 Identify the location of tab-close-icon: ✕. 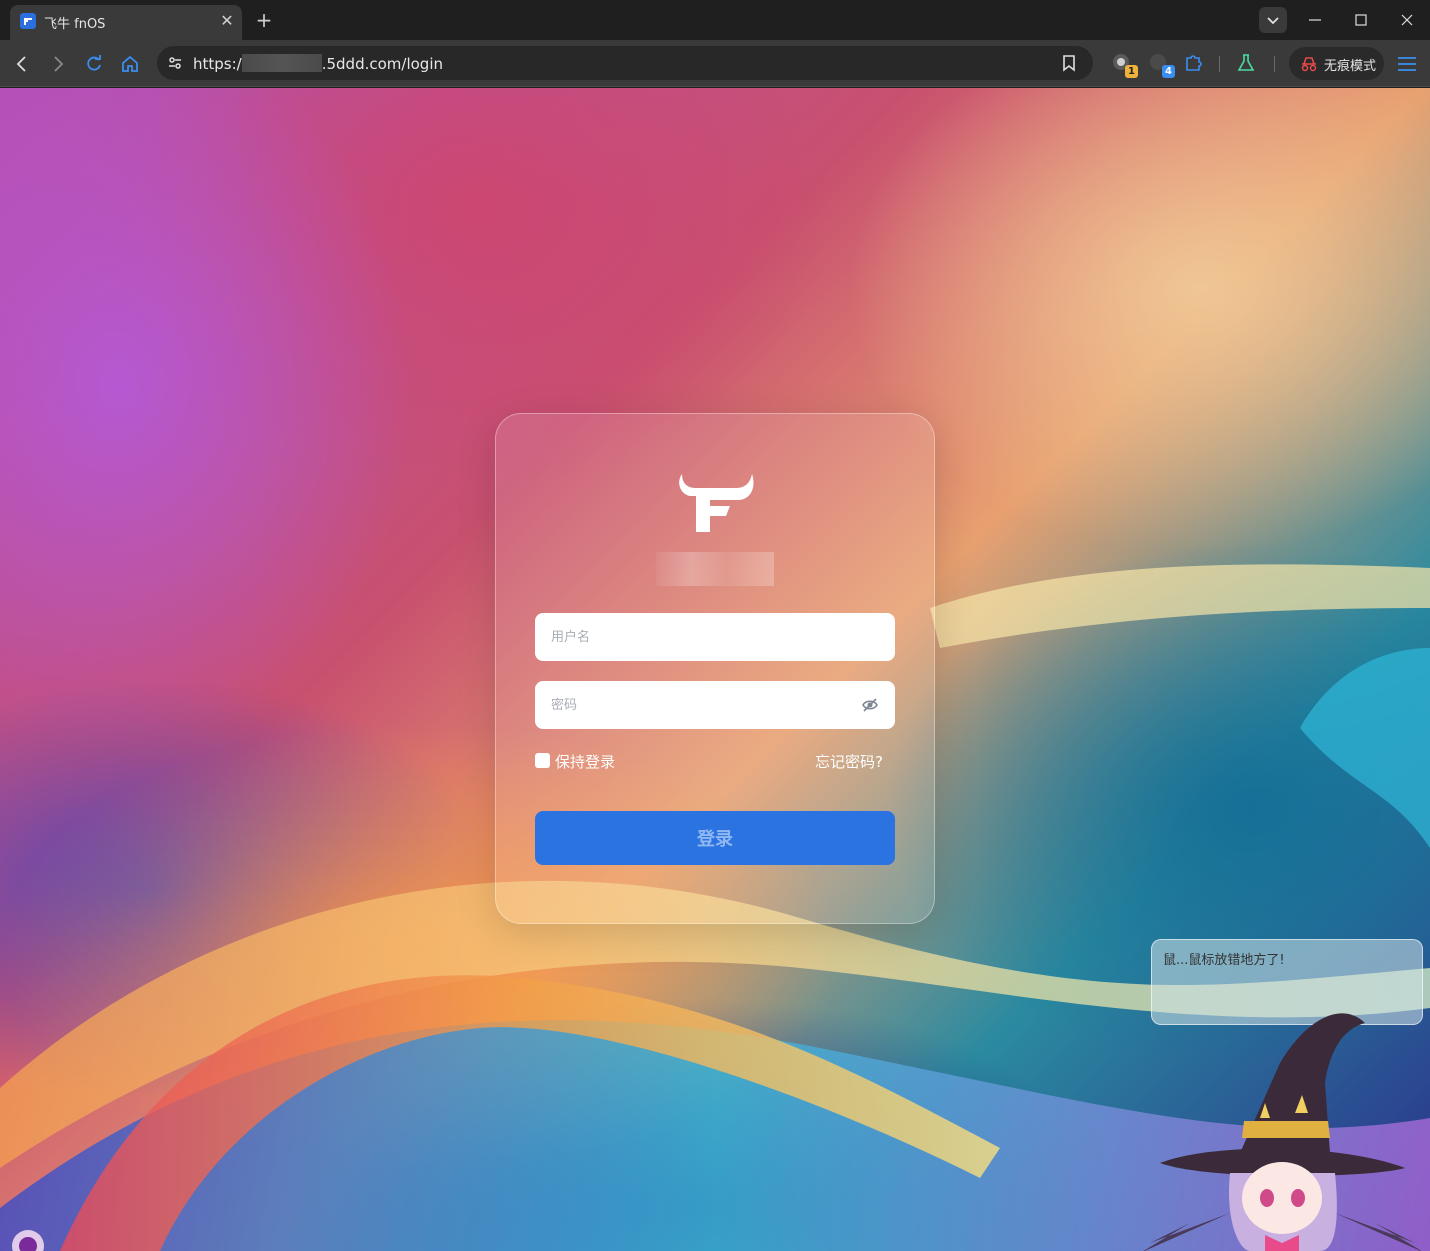
(227, 21).